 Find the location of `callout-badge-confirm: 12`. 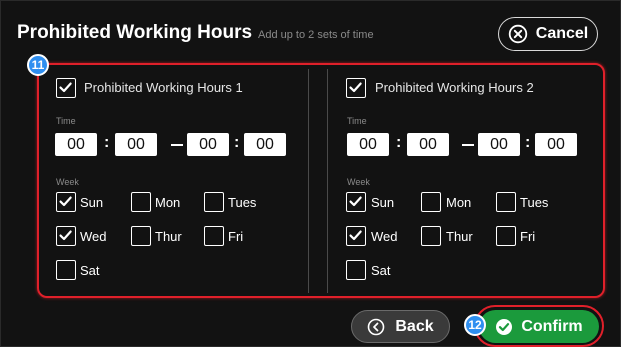

callout-badge-confirm: 12 is located at coordinates (475, 325).